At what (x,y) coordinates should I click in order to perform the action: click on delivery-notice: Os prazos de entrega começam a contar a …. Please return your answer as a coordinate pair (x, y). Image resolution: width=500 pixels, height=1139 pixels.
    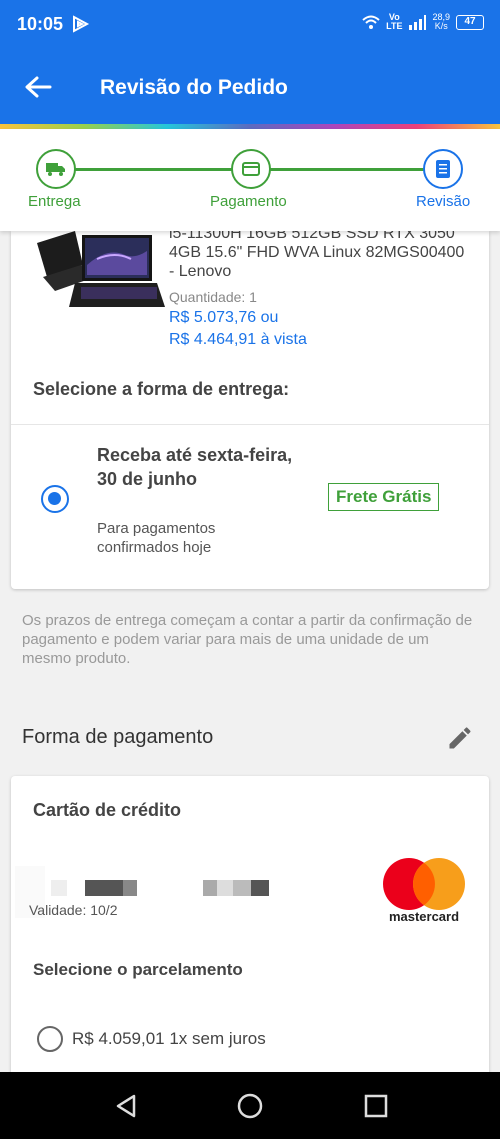
    Looking at the image, I should click on (247, 639).